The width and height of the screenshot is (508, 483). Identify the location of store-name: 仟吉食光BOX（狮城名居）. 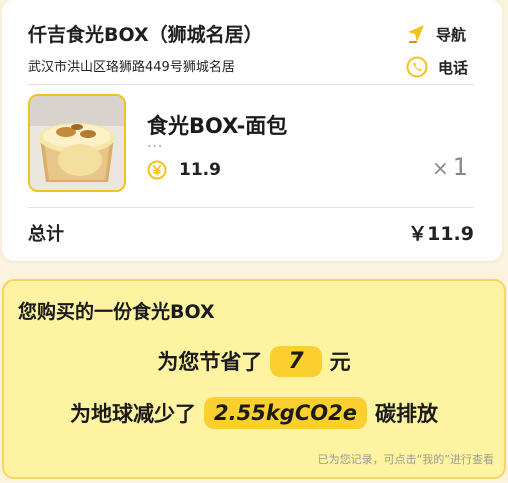
(145, 35).